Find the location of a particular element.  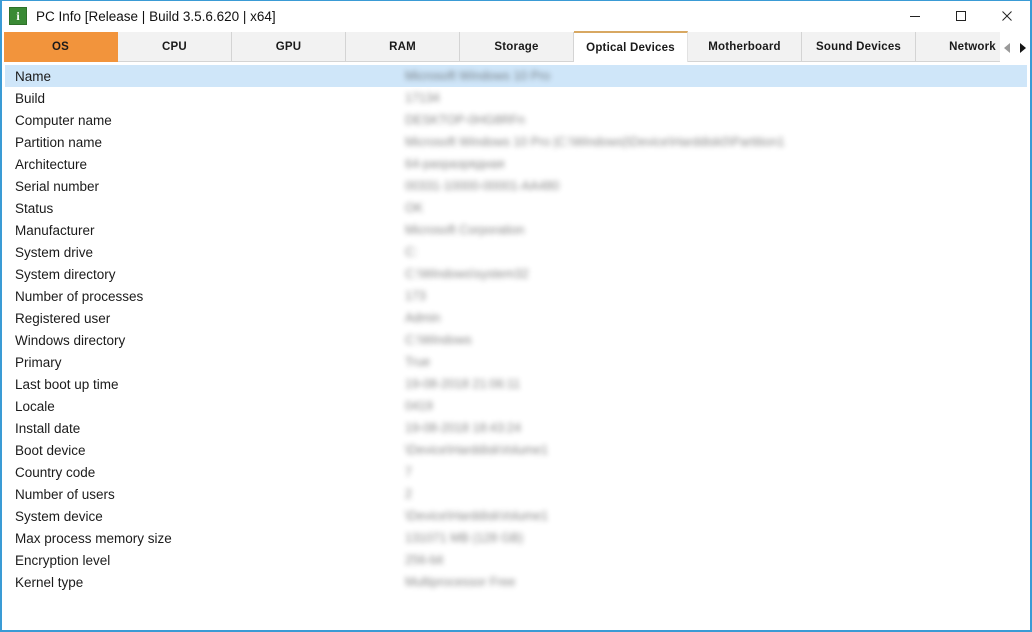

table-row: Number of processes 173 is located at coordinates (516, 296).